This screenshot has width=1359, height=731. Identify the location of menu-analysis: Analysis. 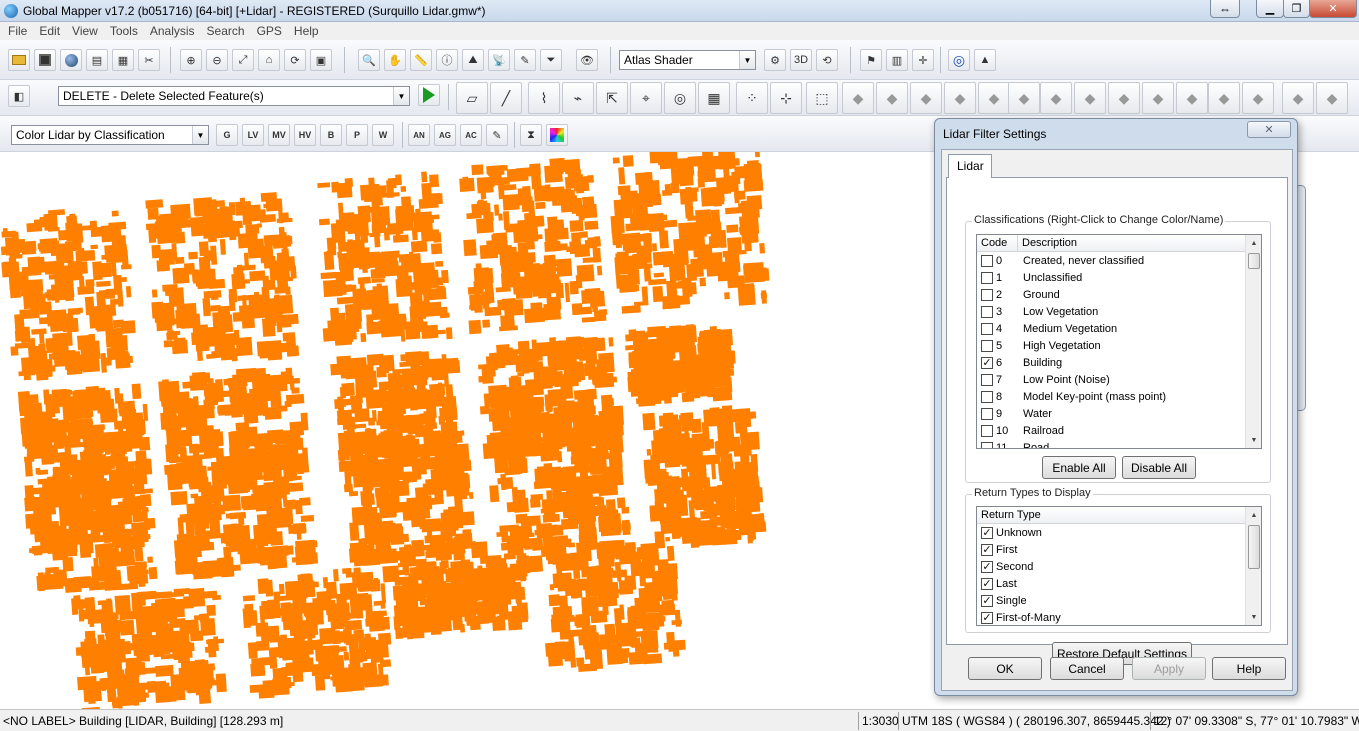
(172, 31).